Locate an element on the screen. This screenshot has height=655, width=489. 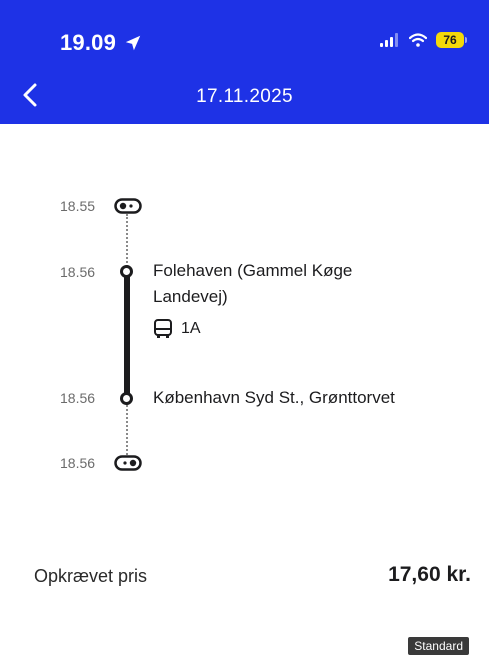
stop-name-2: København Syd St., Grønttorvet is located at coordinates (274, 397).